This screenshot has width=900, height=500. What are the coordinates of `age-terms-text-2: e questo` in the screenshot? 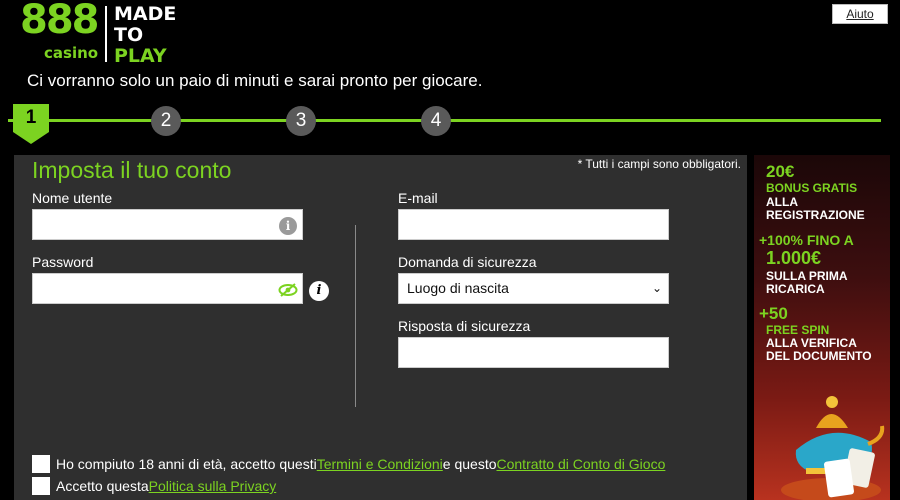 It's located at (469, 464).